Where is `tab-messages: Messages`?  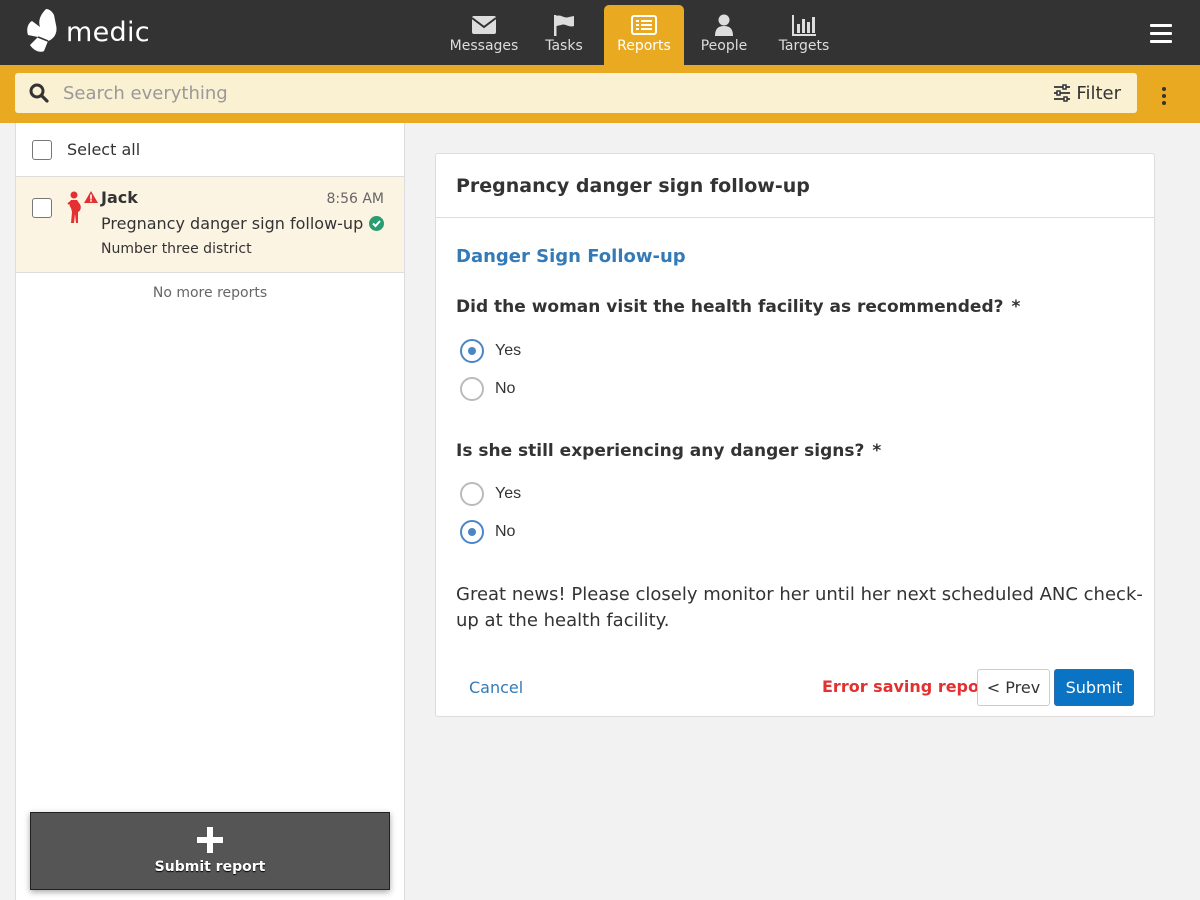
tab-messages: Messages is located at coordinates (484, 35).